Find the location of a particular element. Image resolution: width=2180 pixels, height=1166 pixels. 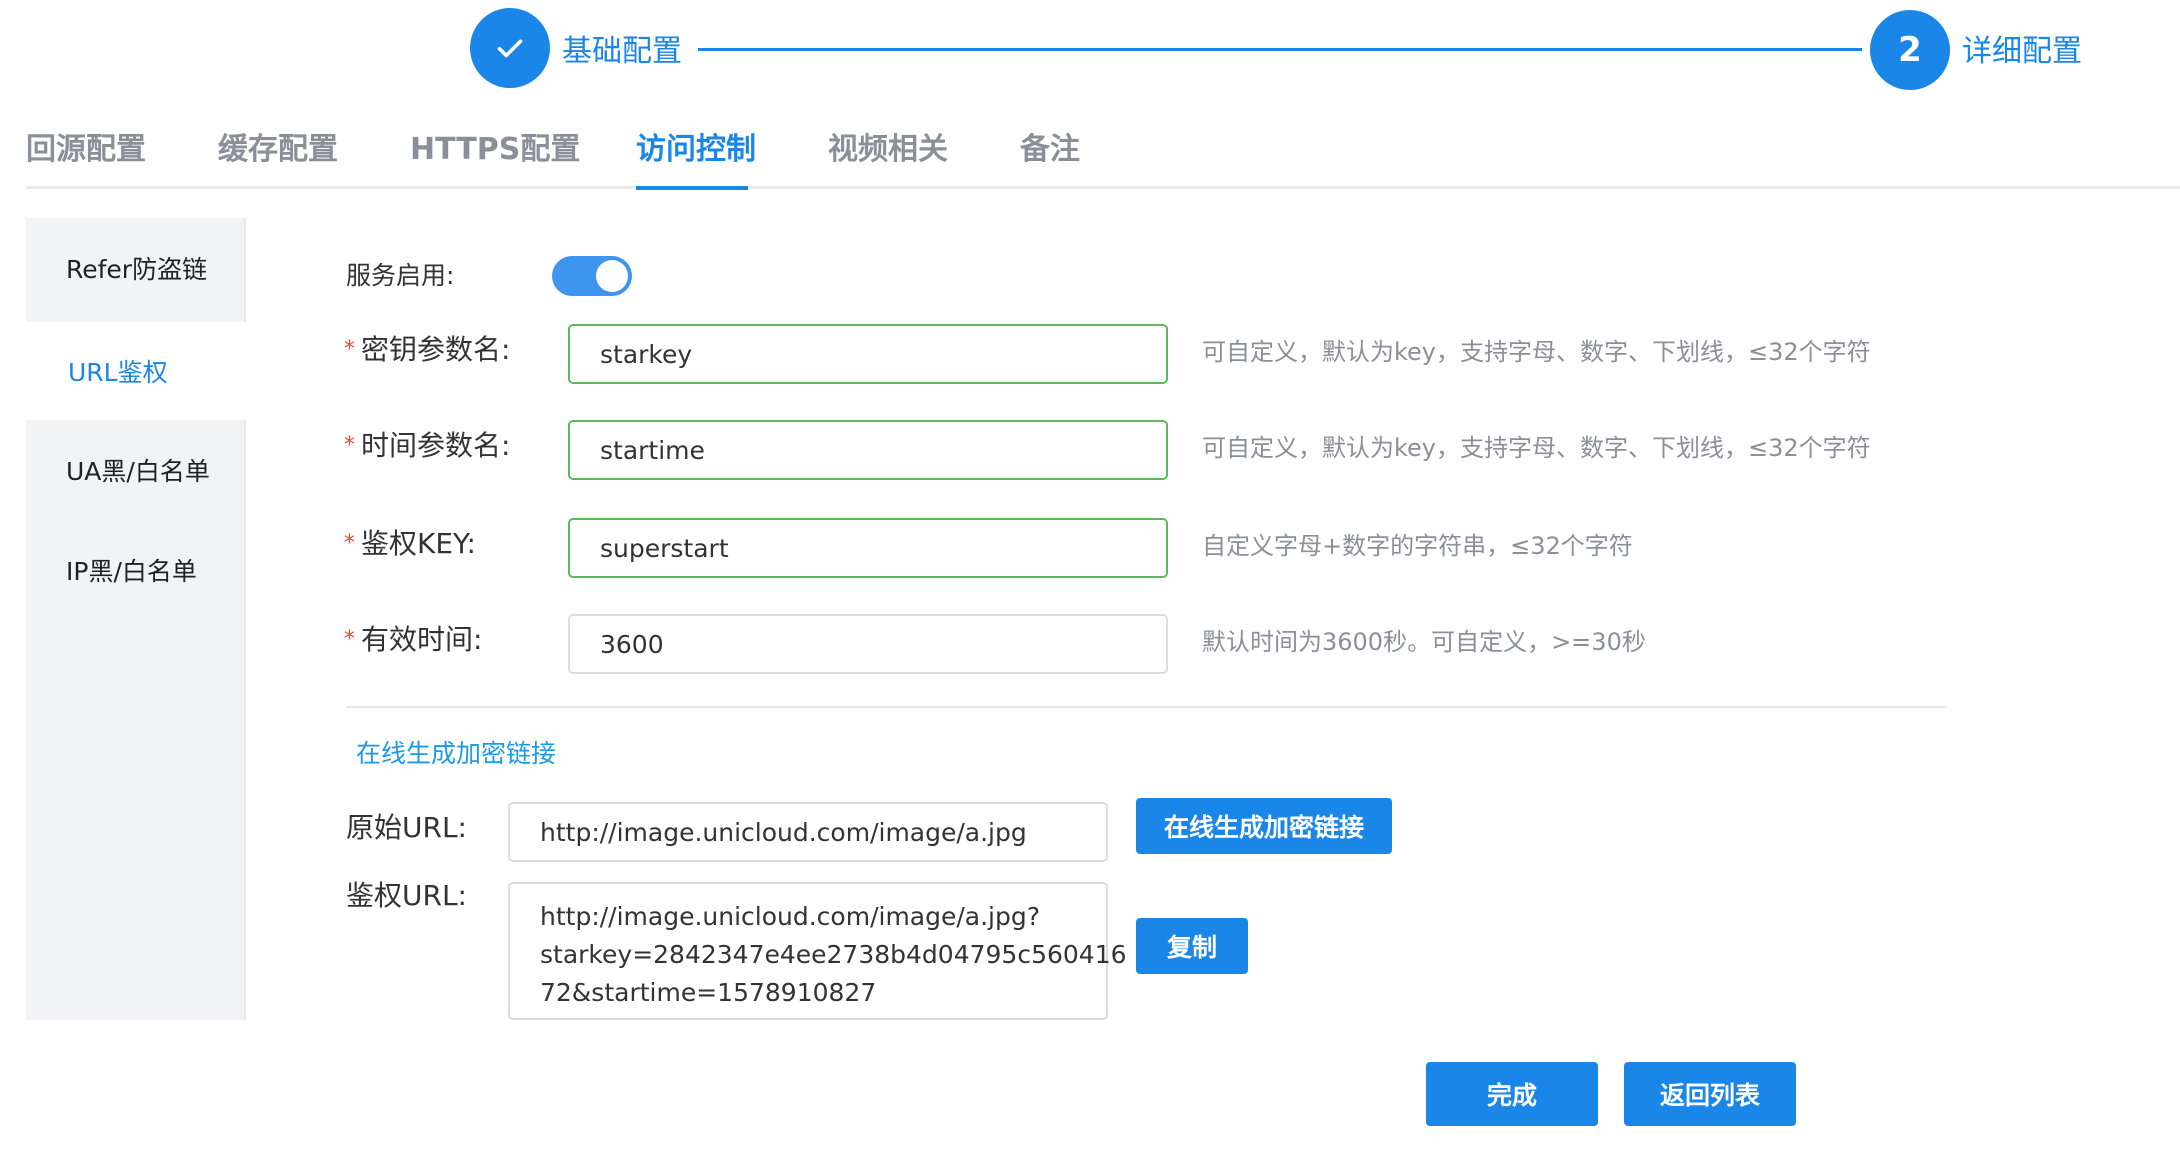

origin-url-input: http://image.unicloud.com/image/a.jpg is located at coordinates (808, 832).